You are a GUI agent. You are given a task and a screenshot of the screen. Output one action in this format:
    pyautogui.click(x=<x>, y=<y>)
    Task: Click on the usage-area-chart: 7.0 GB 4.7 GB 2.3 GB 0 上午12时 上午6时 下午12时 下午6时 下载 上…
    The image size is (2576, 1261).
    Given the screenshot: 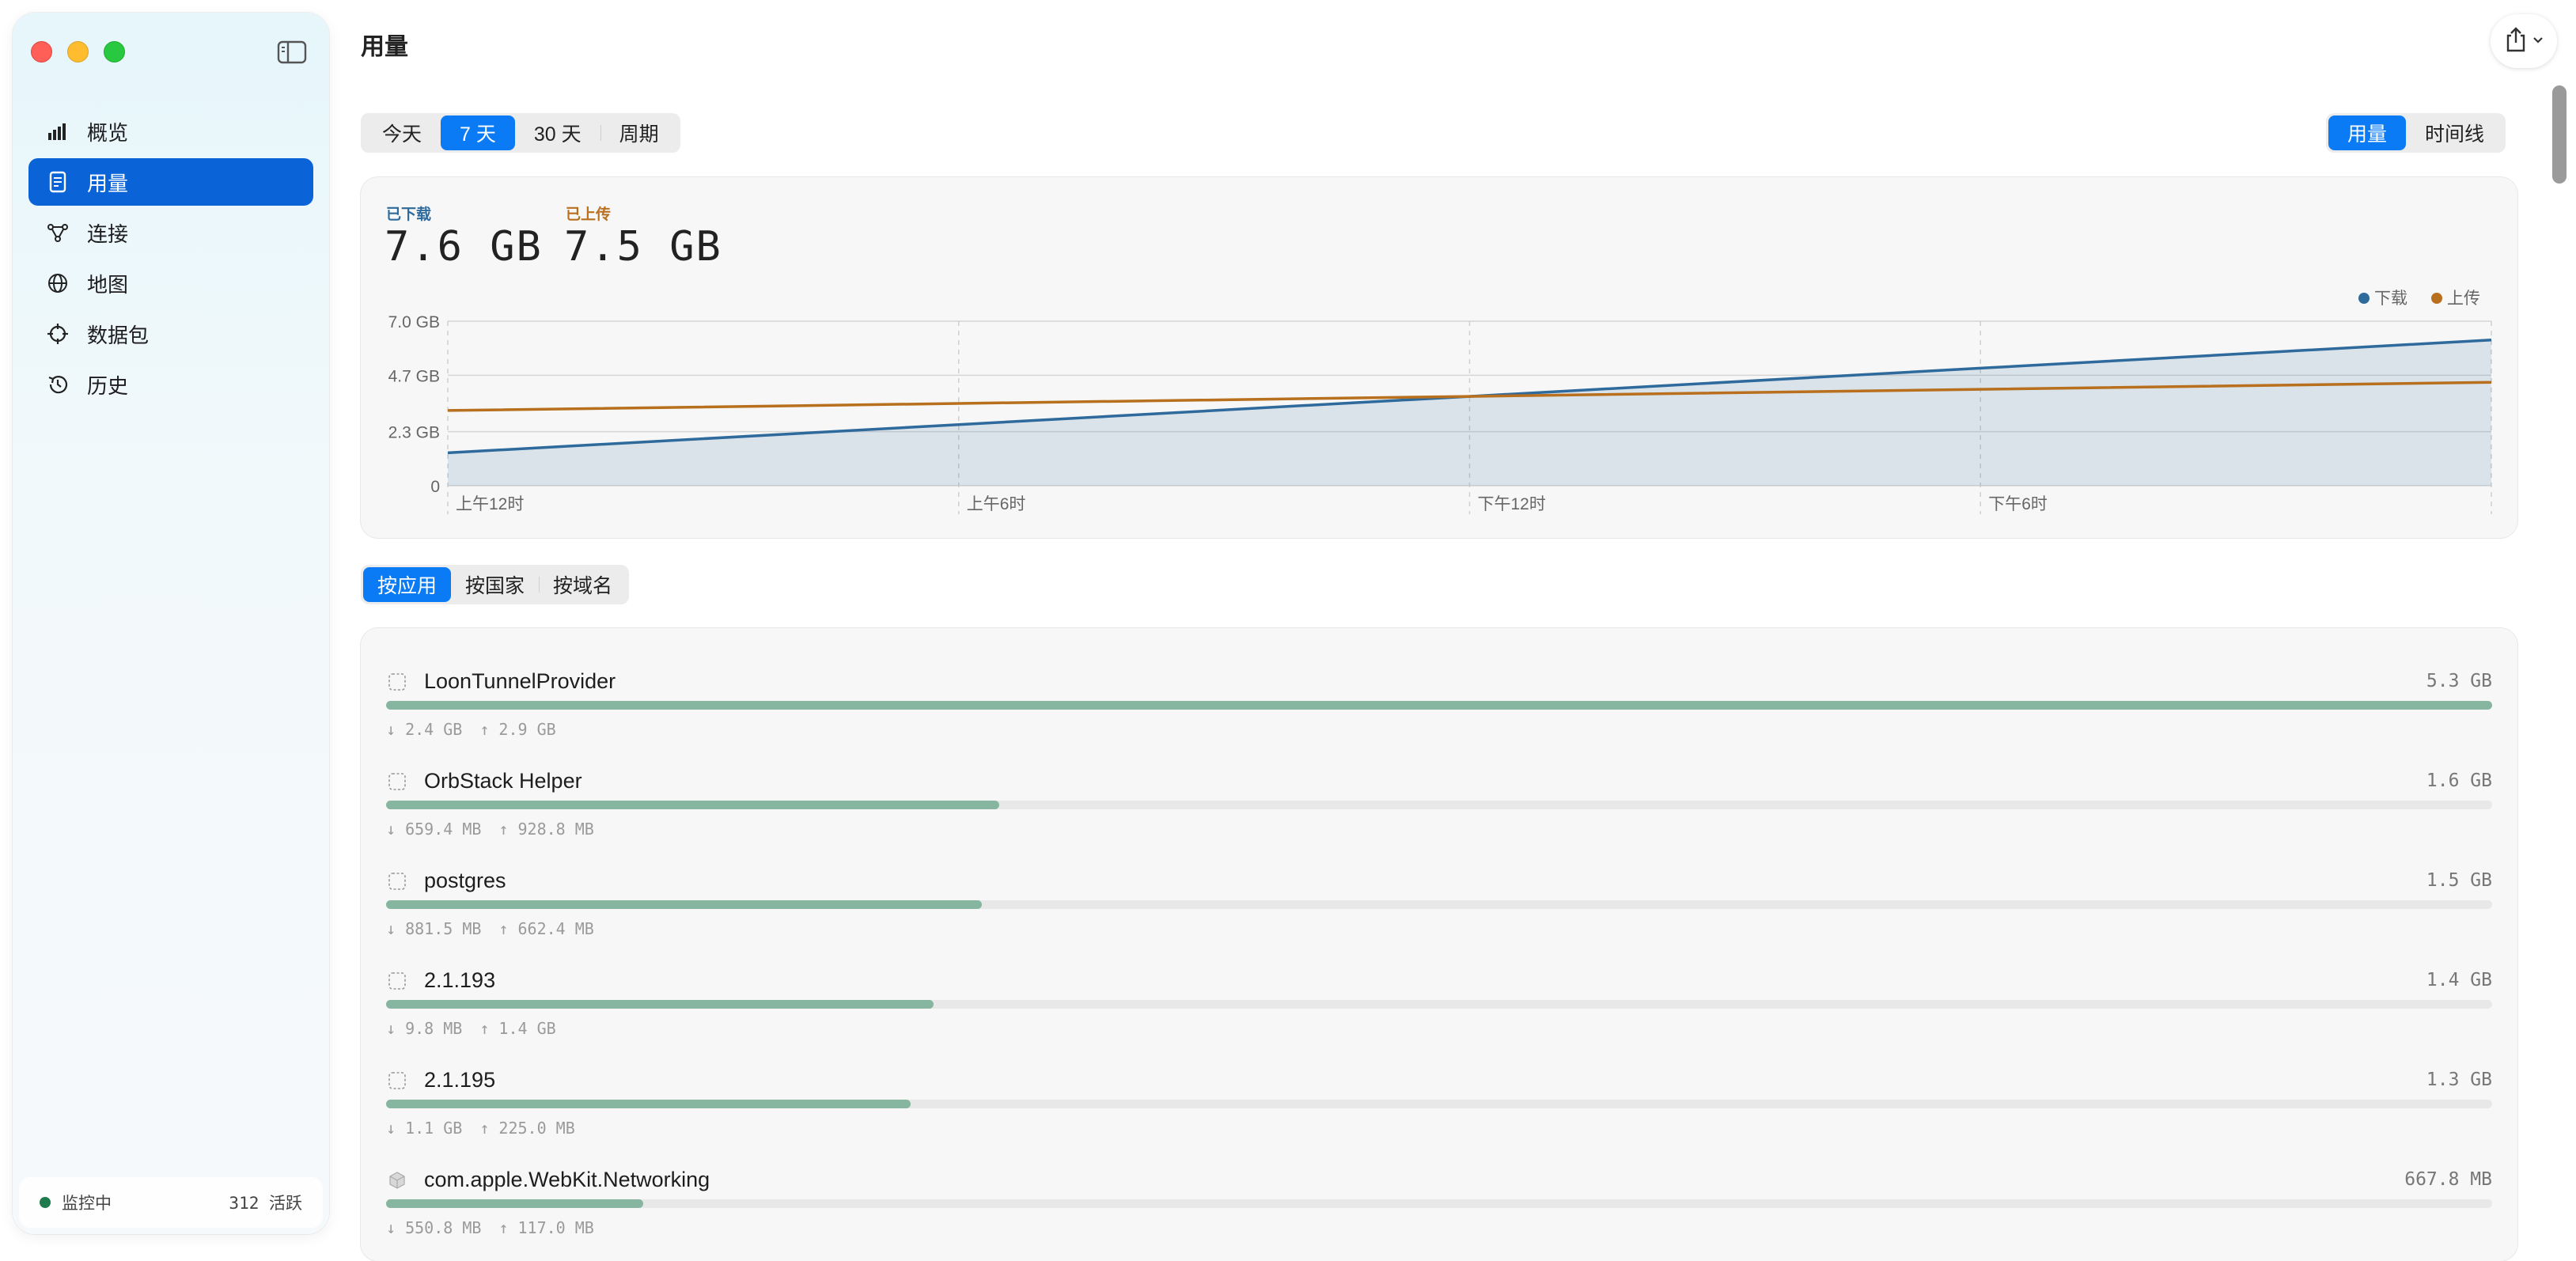 What is the action you would take?
    pyautogui.click(x=1440, y=402)
    